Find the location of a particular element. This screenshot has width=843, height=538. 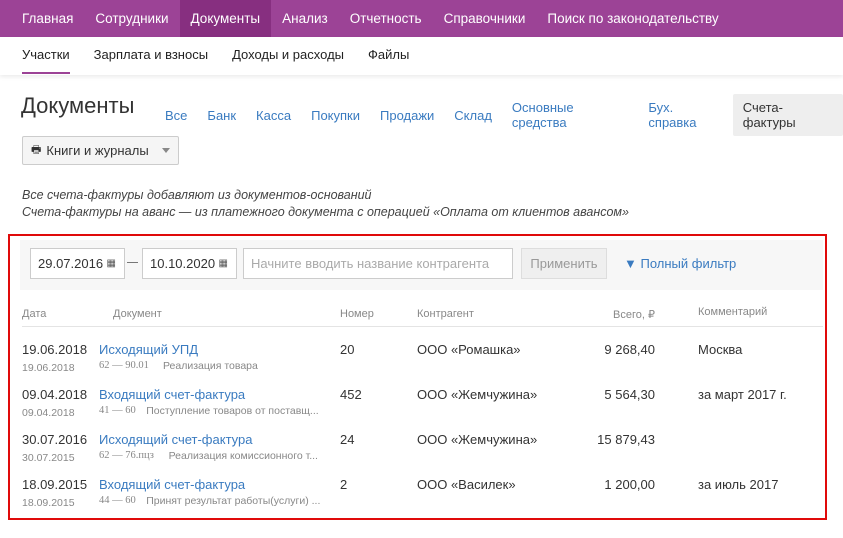

row-date-secondary: 18.09.2015 is located at coordinates (48, 503).